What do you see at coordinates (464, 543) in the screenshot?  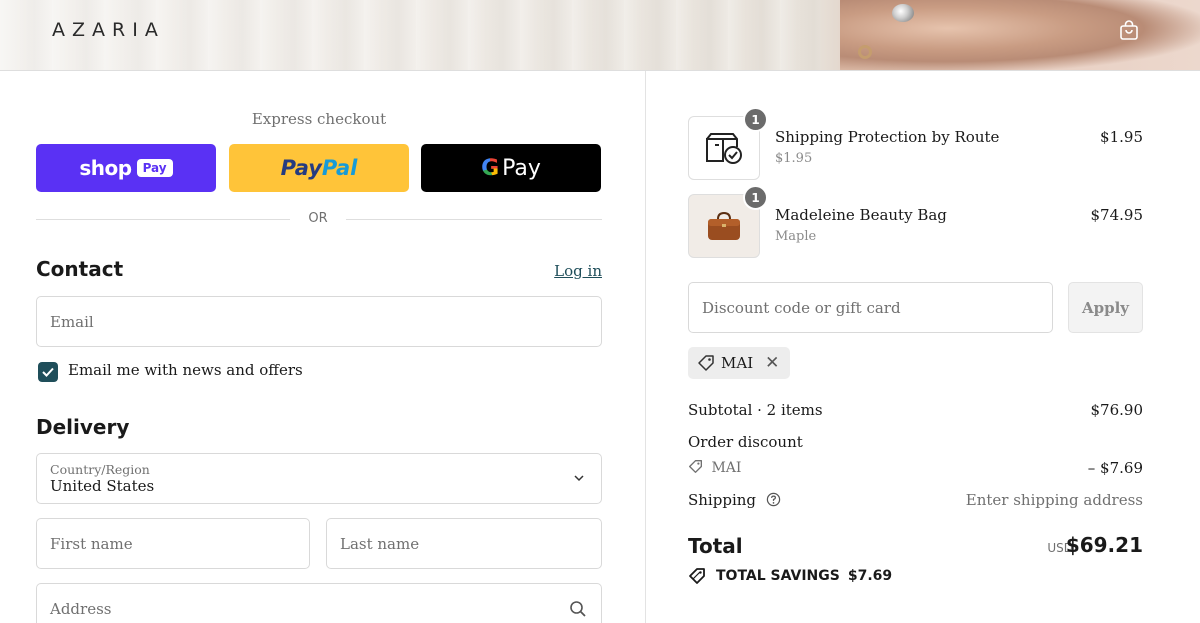 I see `last-name-field: Last name` at bounding box center [464, 543].